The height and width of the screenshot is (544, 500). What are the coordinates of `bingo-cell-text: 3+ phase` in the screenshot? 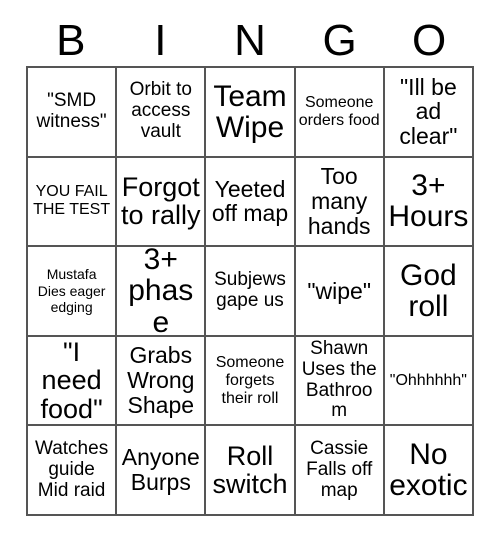 It's located at (161, 292).